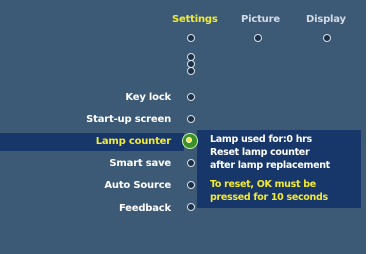  What do you see at coordinates (134, 141) in the screenshot?
I see `menu-item-lamp-counter: Lamp counter` at bounding box center [134, 141].